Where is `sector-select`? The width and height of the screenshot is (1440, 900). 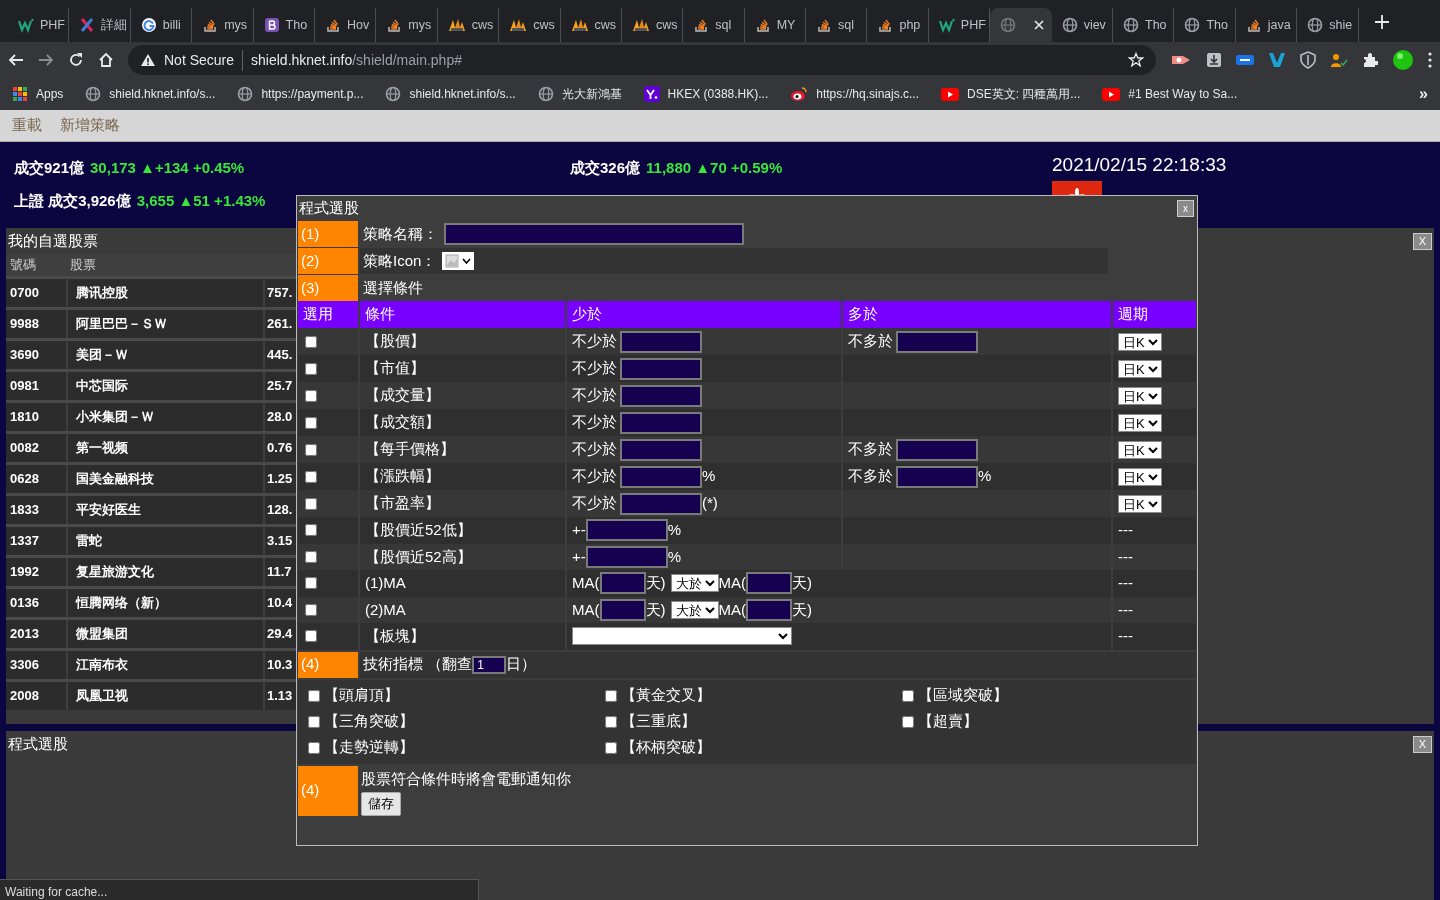
sector-select is located at coordinates (682, 636).